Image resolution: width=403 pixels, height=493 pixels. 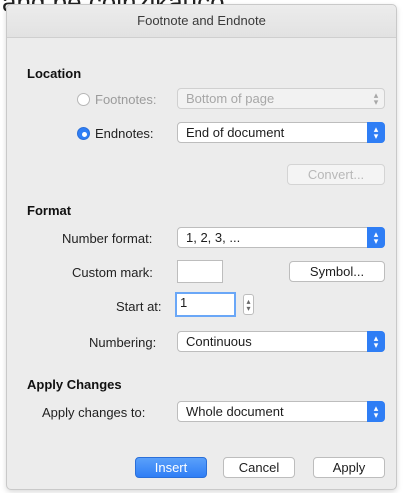 What do you see at coordinates (248, 304) in the screenshot?
I see `start-at-stepper: ▴ ▾` at bounding box center [248, 304].